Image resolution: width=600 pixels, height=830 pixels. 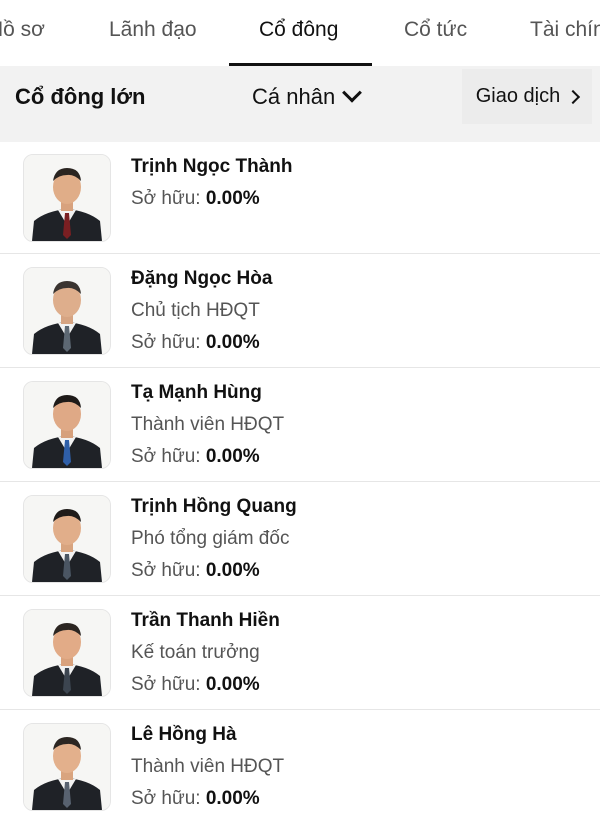 I want to click on list-item: Lê Hồng Hà Thành viên HĐQT Sở hữu: 0.00%, so click(x=300, y=770).